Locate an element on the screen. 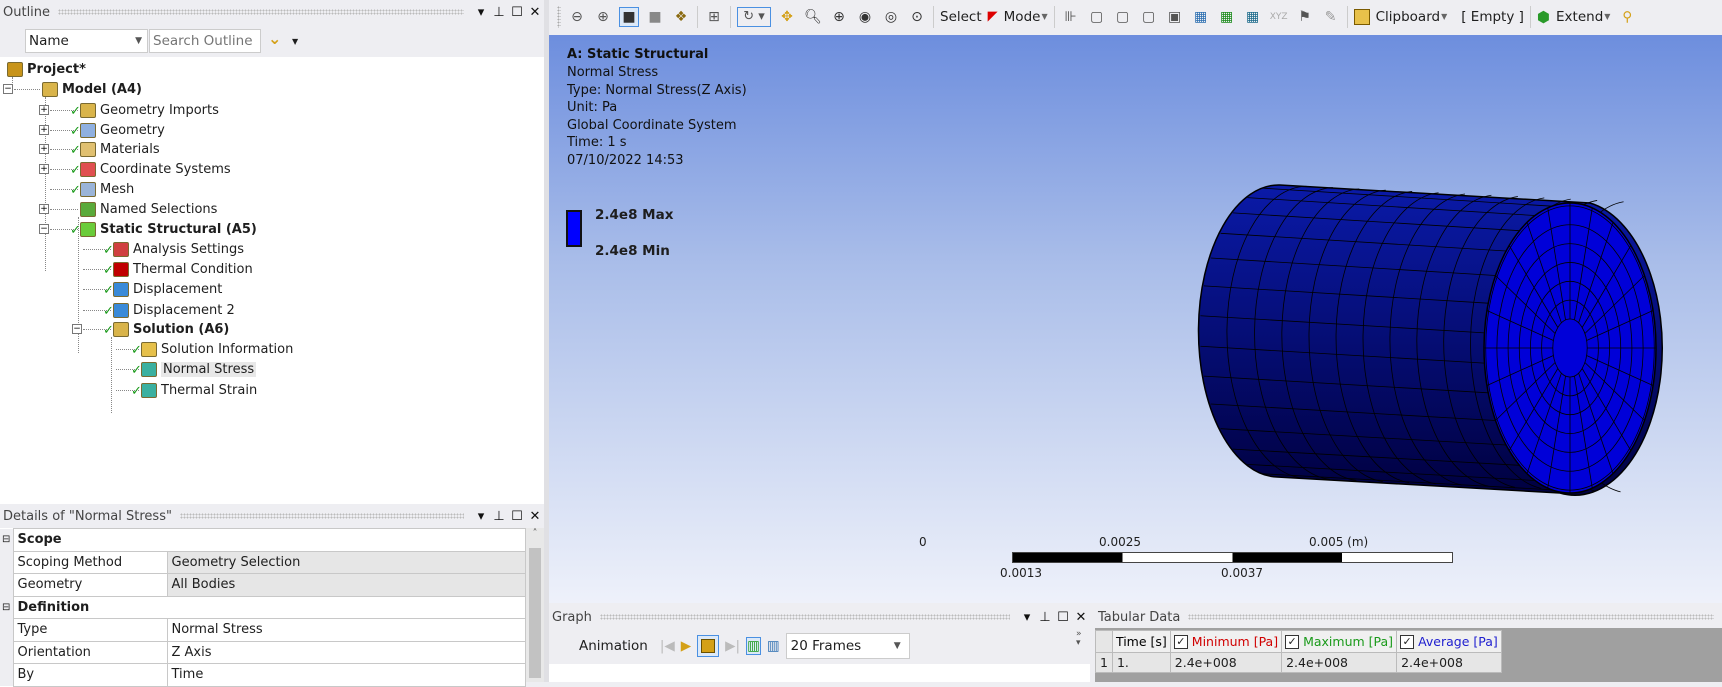 The width and height of the screenshot is (1722, 687). section-header: ⊟ Definition is located at coordinates (263, 607).